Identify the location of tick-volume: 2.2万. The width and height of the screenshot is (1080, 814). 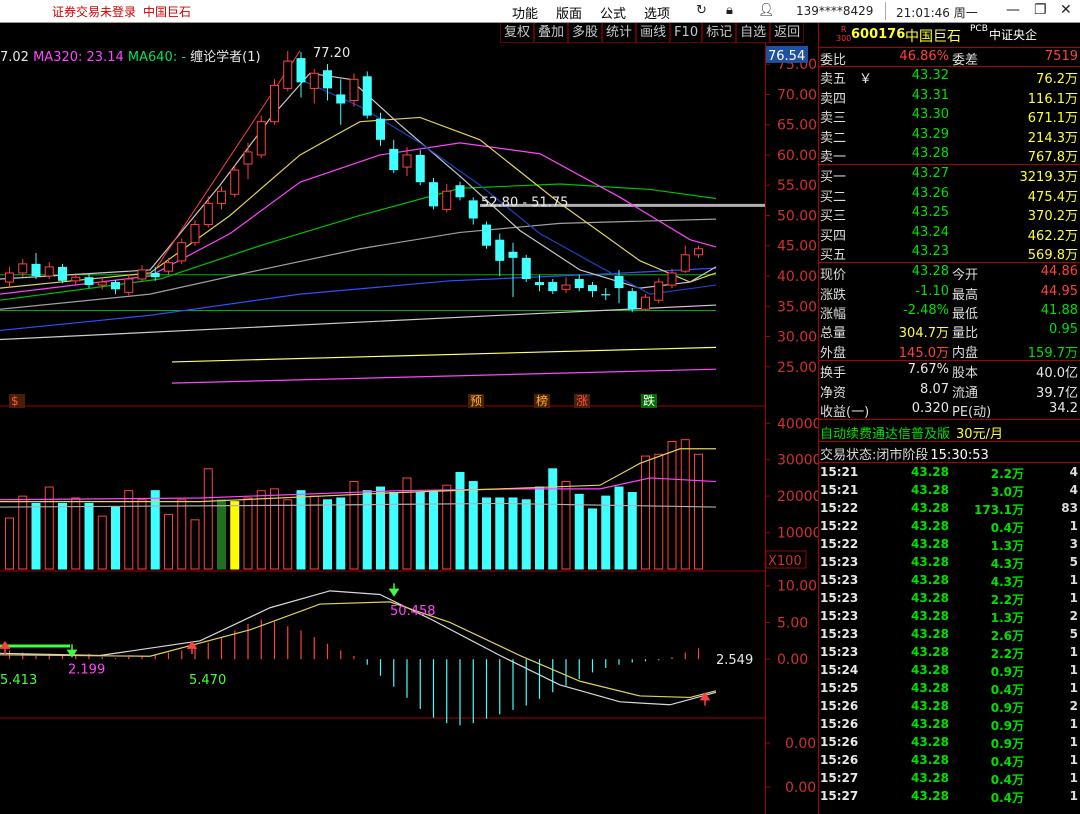
(1007, 474).